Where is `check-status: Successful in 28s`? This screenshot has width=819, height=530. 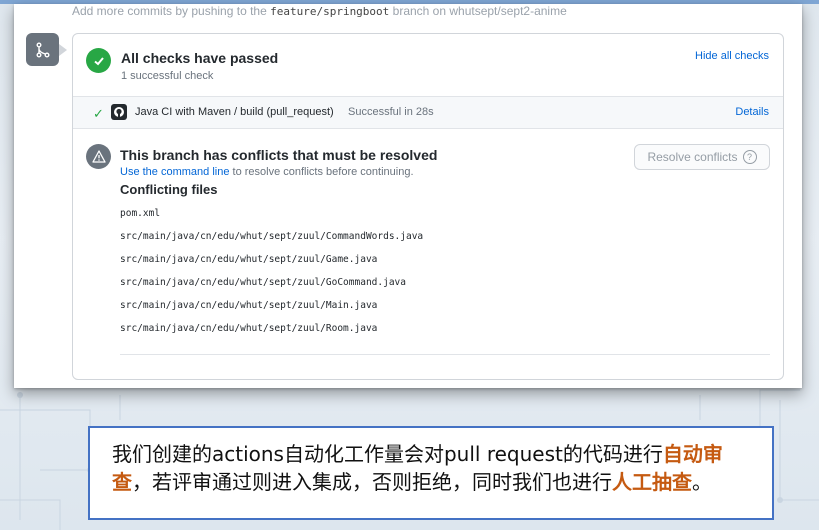
check-status: Successful in 28s is located at coordinates (391, 112).